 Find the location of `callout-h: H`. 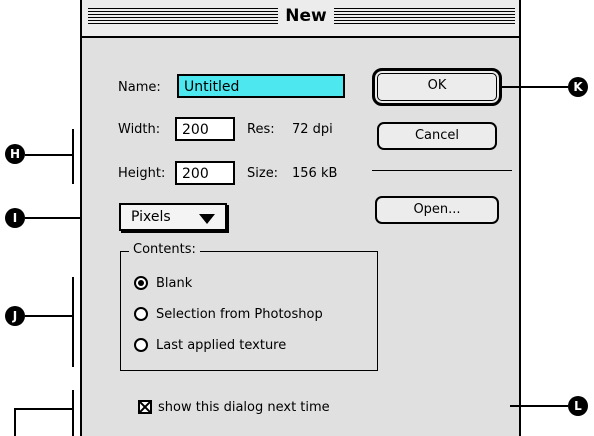

callout-h: H is located at coordinates (15, 154).